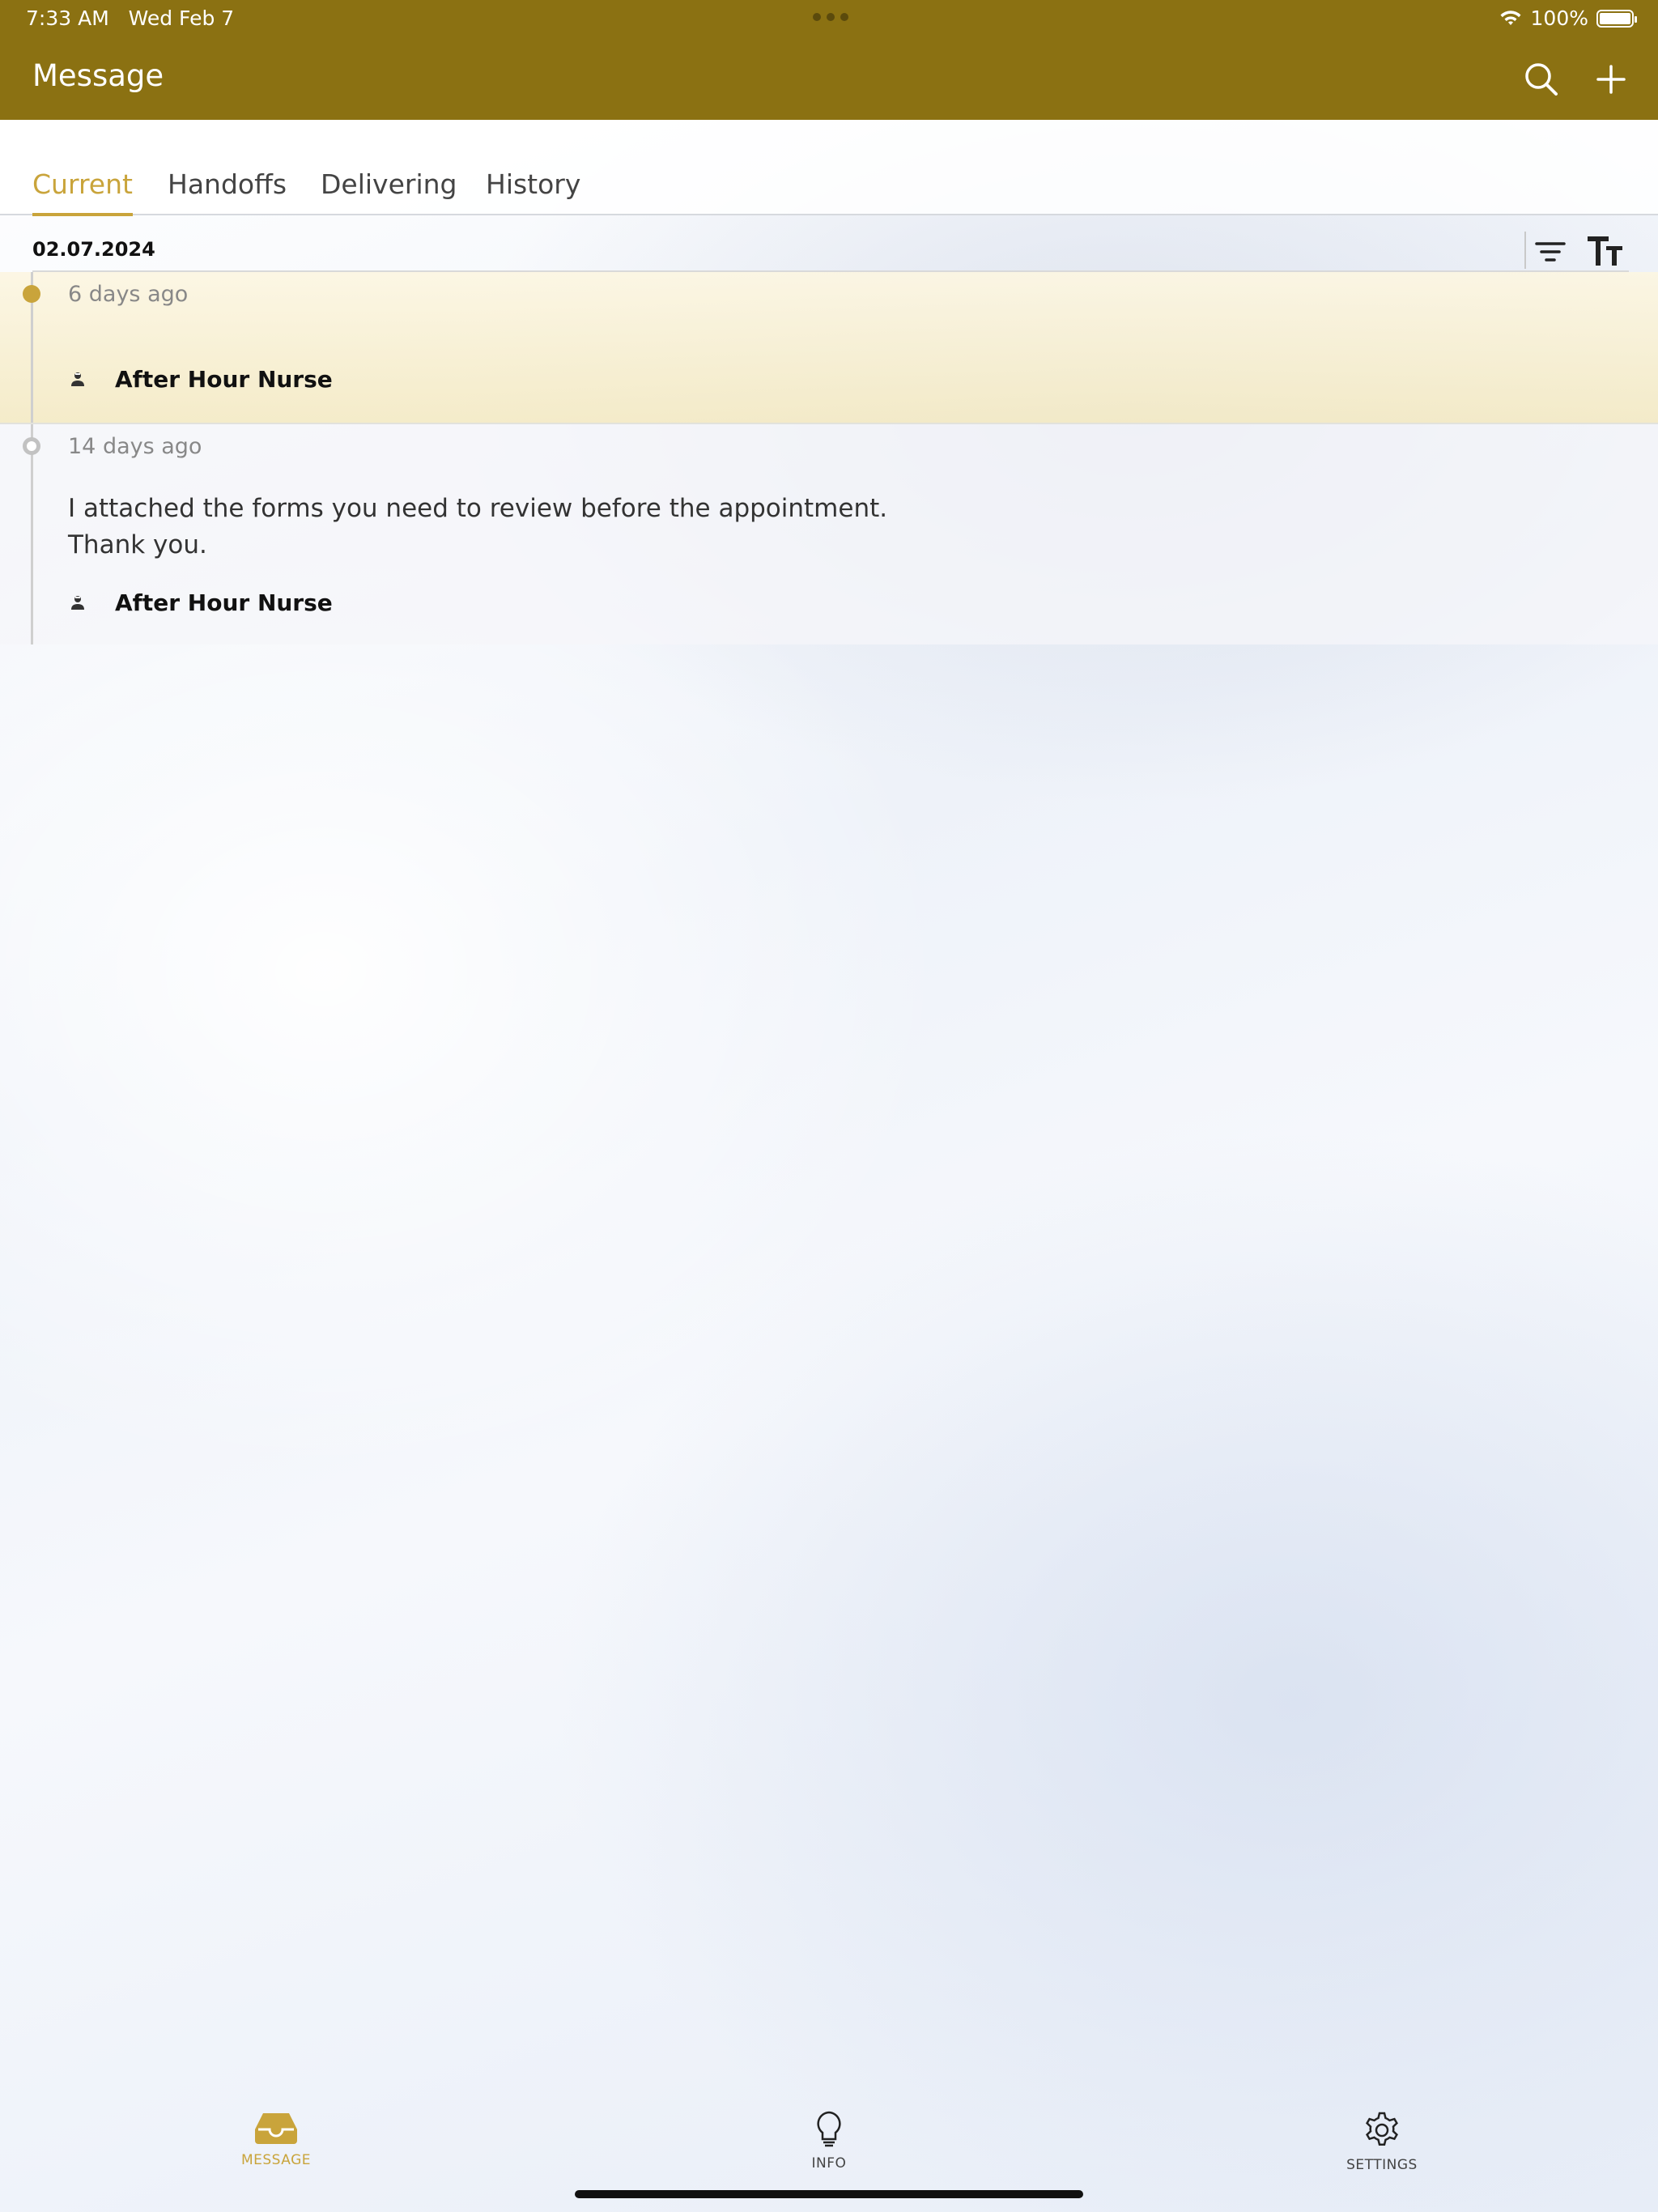 The image size is (1658, 2212). I want to click on home-indicator, so click(829, 2194).